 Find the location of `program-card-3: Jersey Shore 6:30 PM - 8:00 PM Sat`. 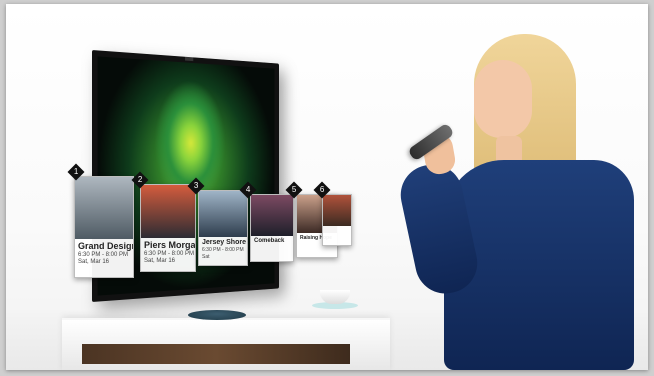

program-card-3: Jersey Shore 6:30 PM - 8:00 PM Sat is located at coordinates (223, 228).